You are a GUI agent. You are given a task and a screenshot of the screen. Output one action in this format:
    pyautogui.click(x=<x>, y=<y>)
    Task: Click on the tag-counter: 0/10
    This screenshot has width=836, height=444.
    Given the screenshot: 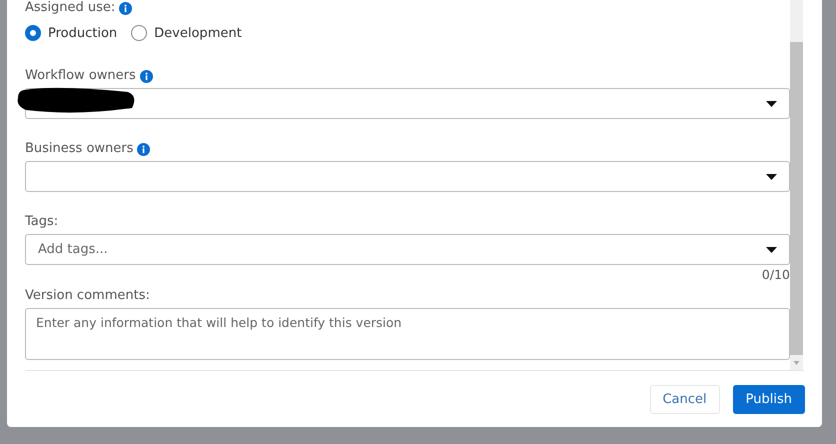 What is the action you would take?
    pyautogui.click(x=775, y=274)
    